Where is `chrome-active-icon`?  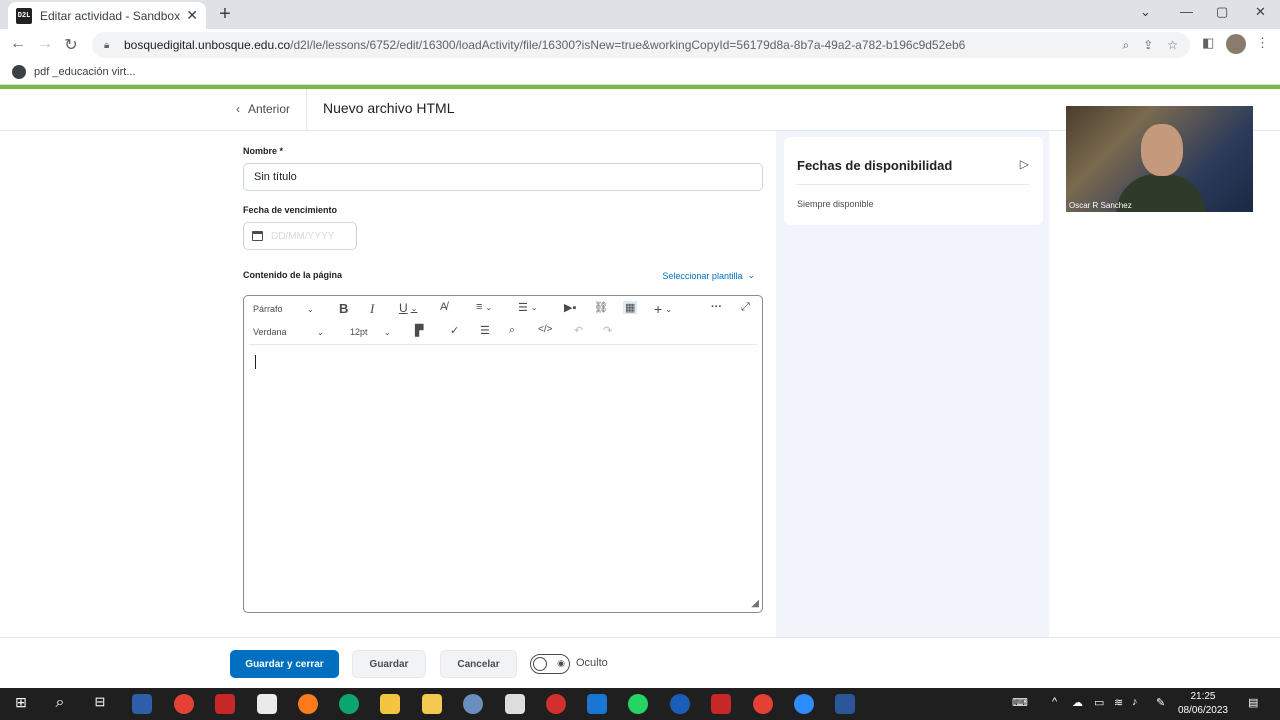
chrome-active-icon is located at coordinates (763, 704).